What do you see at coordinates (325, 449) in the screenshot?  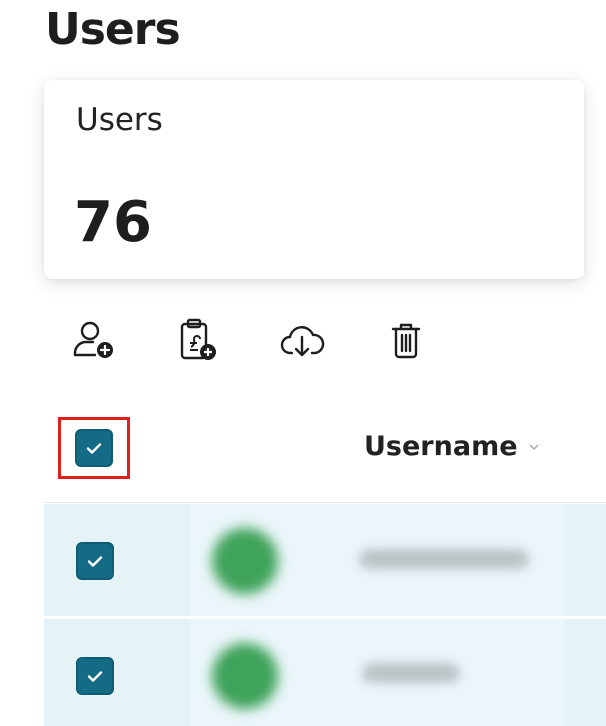 I see `table-header: Username` at bounding box center [325, 449].